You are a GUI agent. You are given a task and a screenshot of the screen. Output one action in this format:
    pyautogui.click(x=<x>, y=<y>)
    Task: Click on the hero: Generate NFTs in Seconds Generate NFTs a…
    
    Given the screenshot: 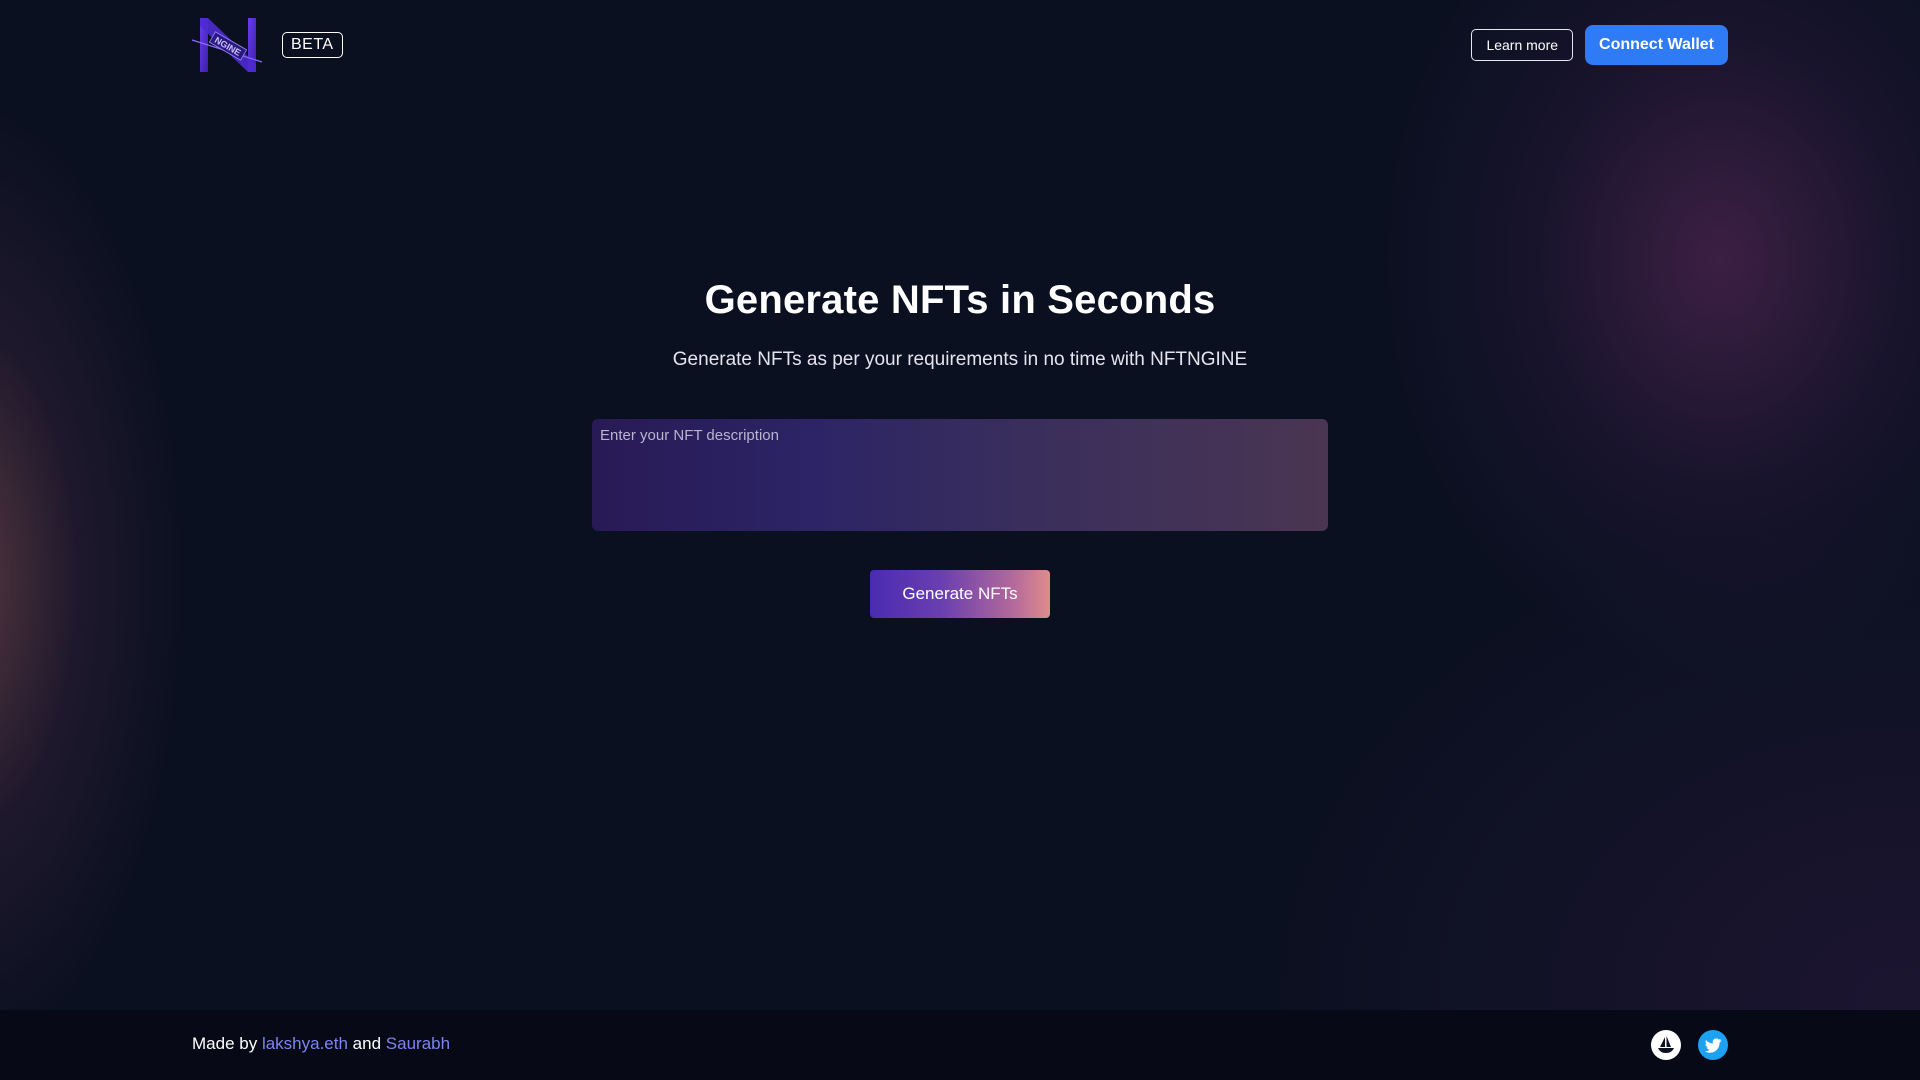 What is the action you would take?
    pyautogui.click(x=960, y=324)
    